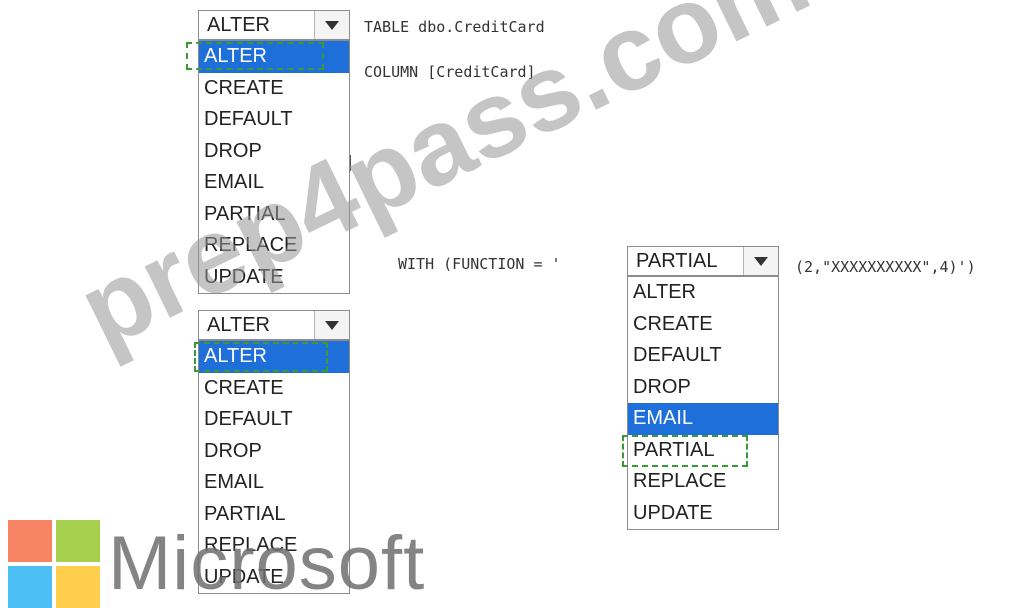  I want to click on code-table-line: TABLE dbo.CreditCard, so click(454, 27).